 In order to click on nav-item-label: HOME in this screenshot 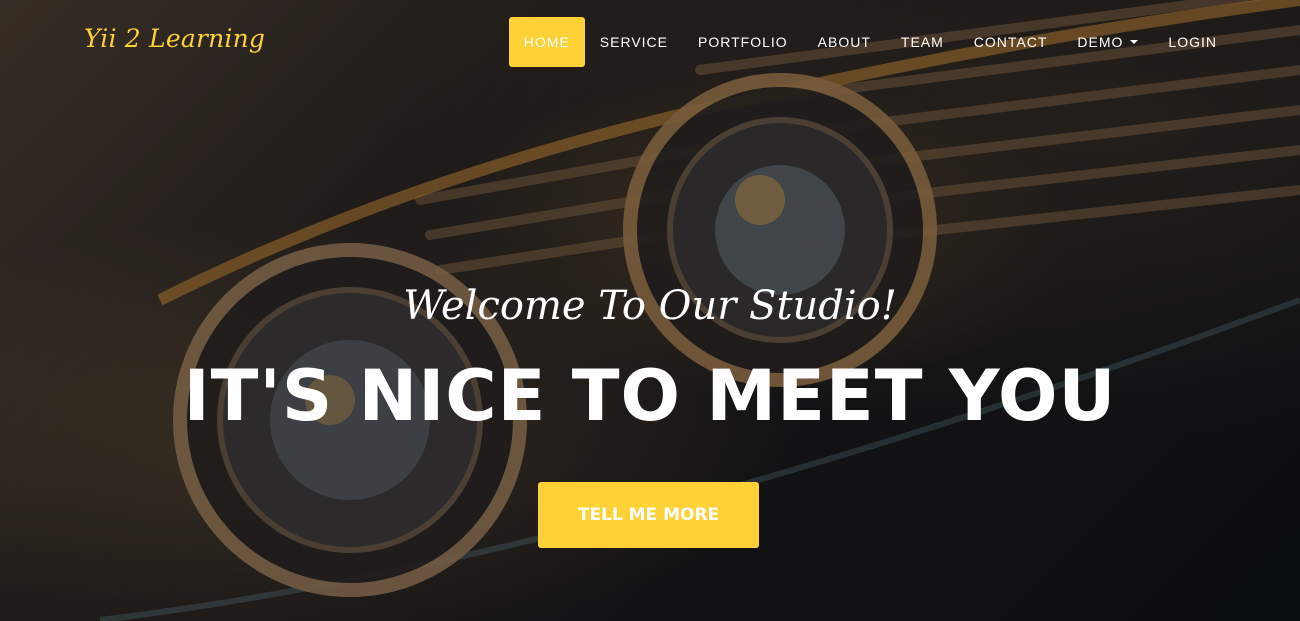, I will do `click(546, 42)`.